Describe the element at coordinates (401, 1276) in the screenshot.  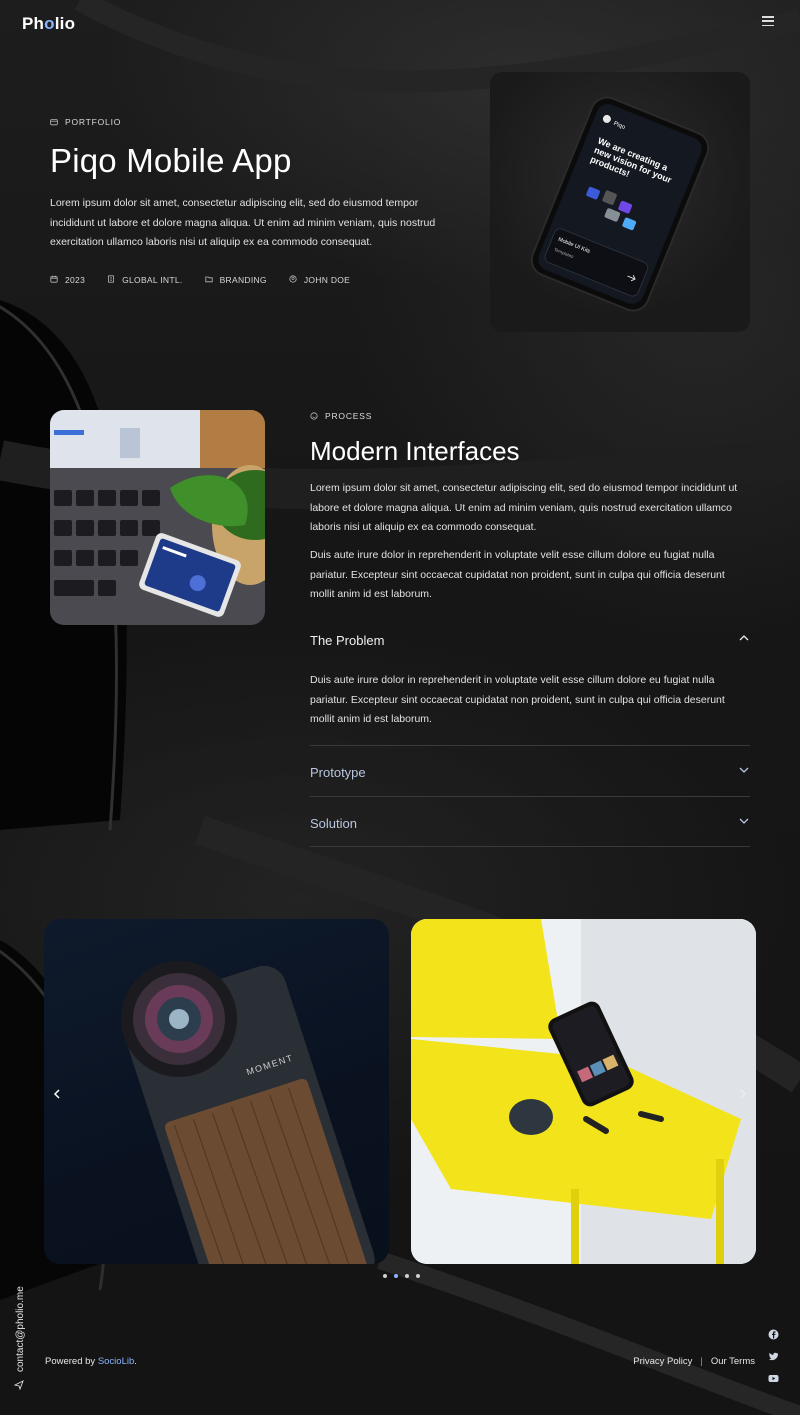
I see `gallery-pagination` at that location.